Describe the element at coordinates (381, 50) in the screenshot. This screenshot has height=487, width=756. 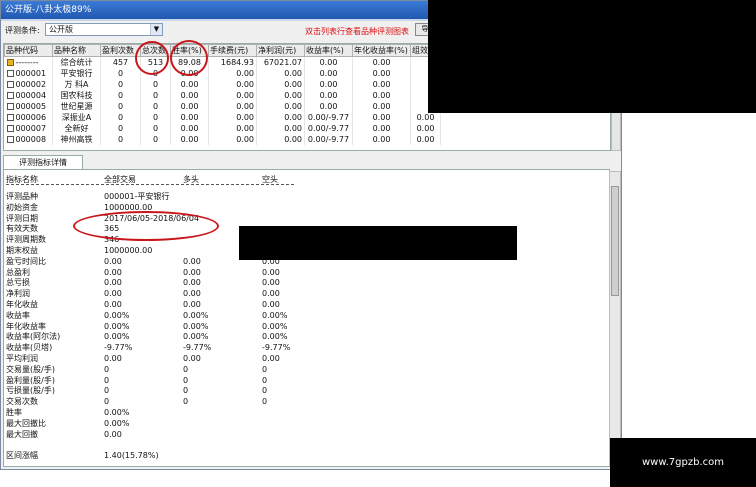
I see `col-annual-return: 年化收益率(%)` at that location.